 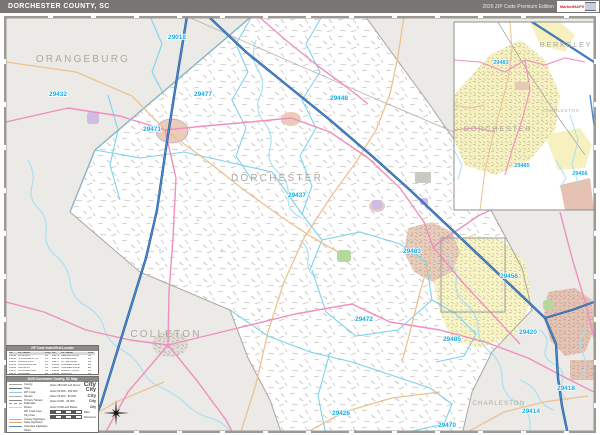 What do you see at coordinates (203, 94) in the screenshot?
I see `zip-label-29477: 29477` at bounding box center [203, 94].